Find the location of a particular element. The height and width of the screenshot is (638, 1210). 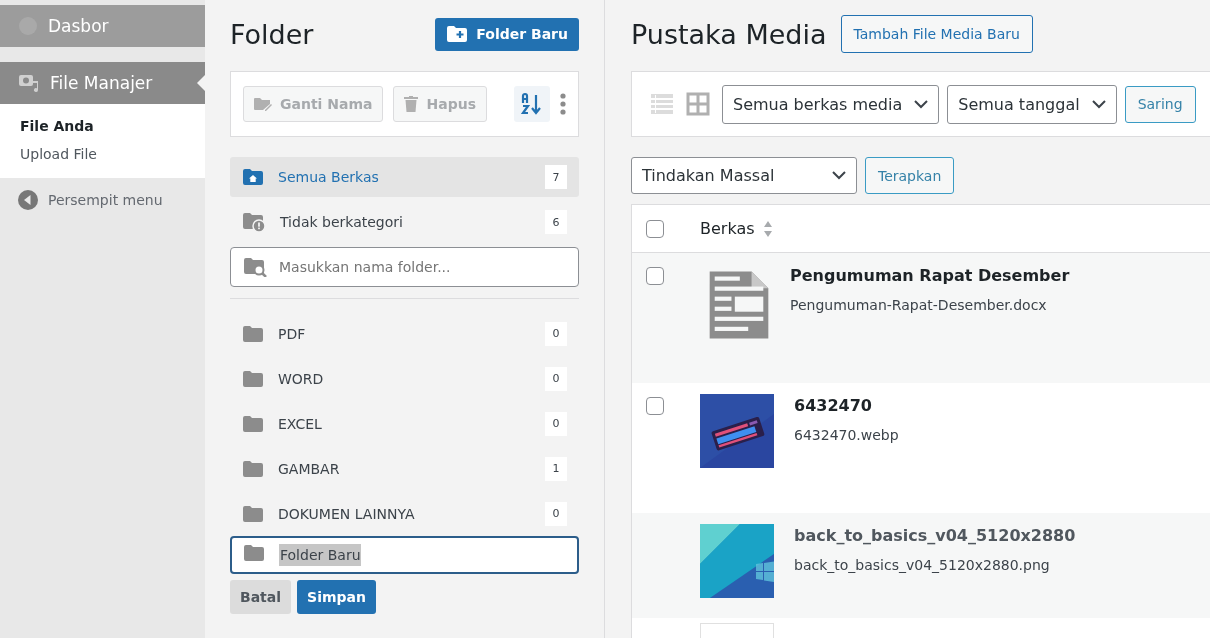

filter-dropdown: Semua berkas media is located at coordinates (831, 104).